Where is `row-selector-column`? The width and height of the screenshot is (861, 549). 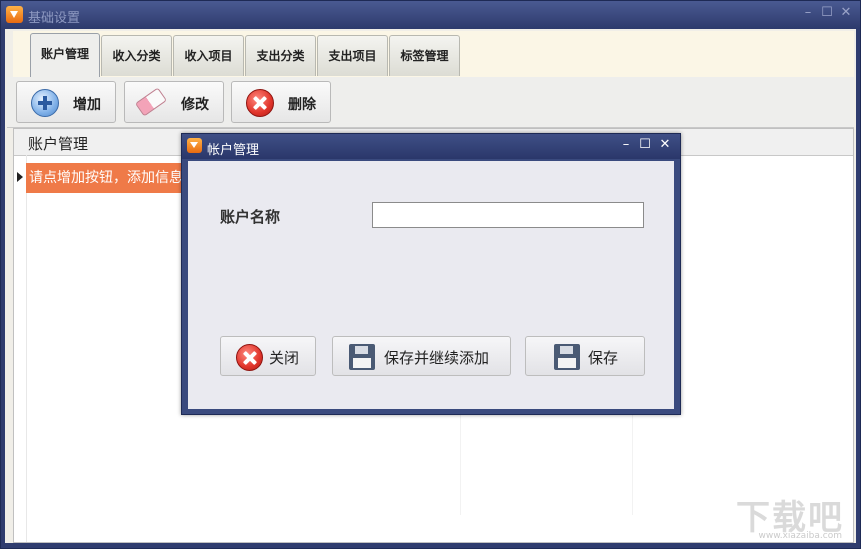 row-selector-column is located at coordinates (26, 348).